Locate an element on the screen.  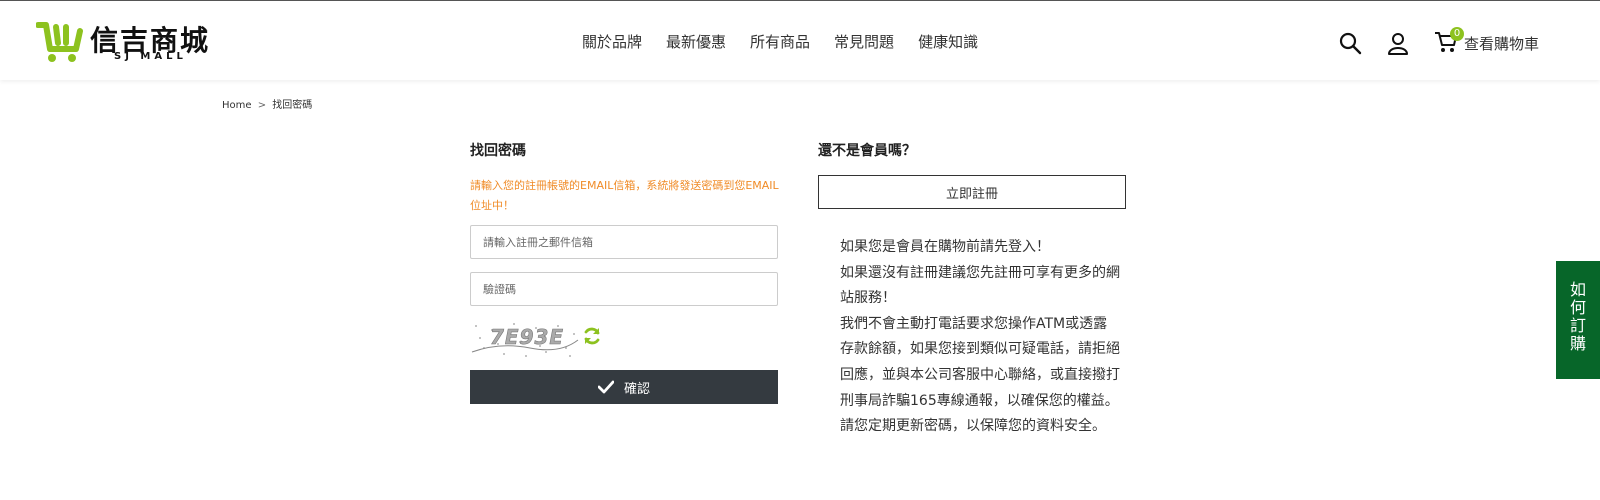
nav-item-health: 健康知識 is located at coordinates (948, 41).